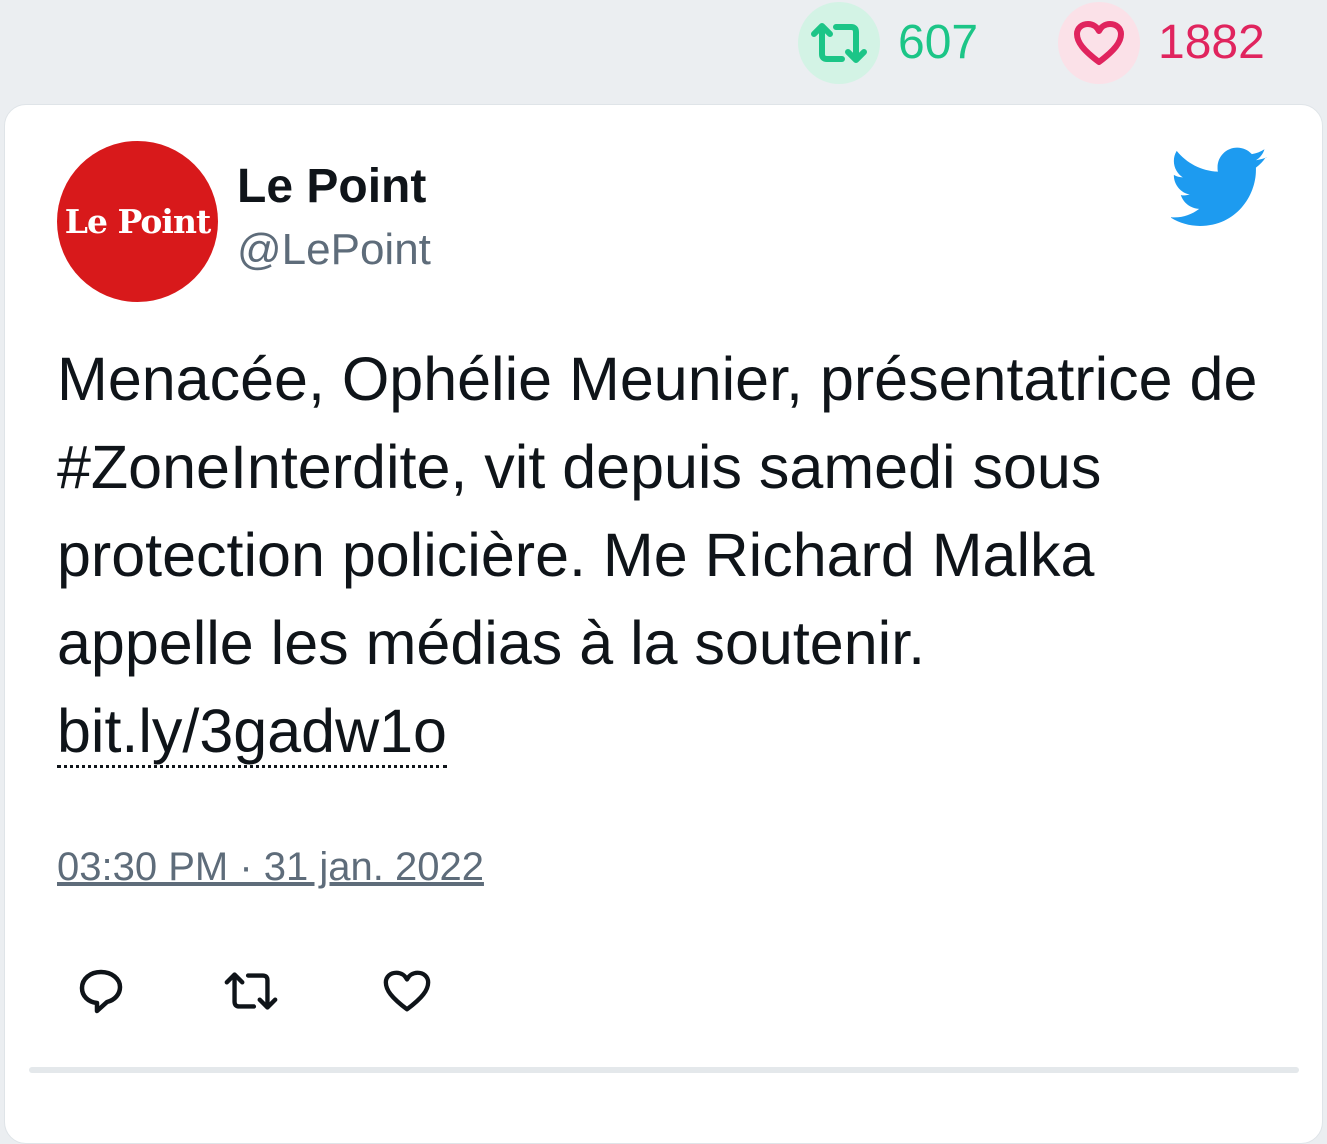 The width and height of the screenshot is (1327, 1144). I want to click on twitter-bird-icon, so click(1220, 188).